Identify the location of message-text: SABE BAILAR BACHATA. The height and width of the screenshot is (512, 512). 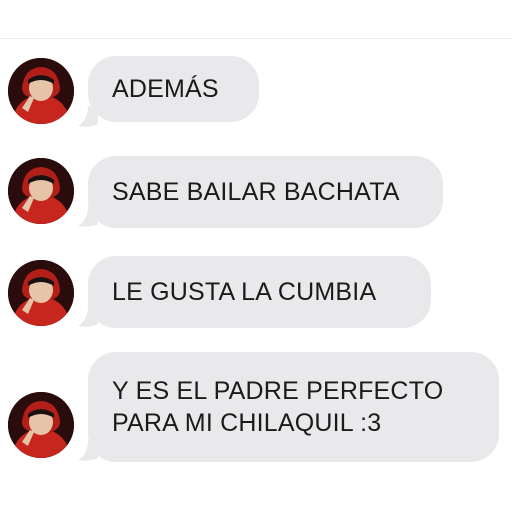
(256, 192).